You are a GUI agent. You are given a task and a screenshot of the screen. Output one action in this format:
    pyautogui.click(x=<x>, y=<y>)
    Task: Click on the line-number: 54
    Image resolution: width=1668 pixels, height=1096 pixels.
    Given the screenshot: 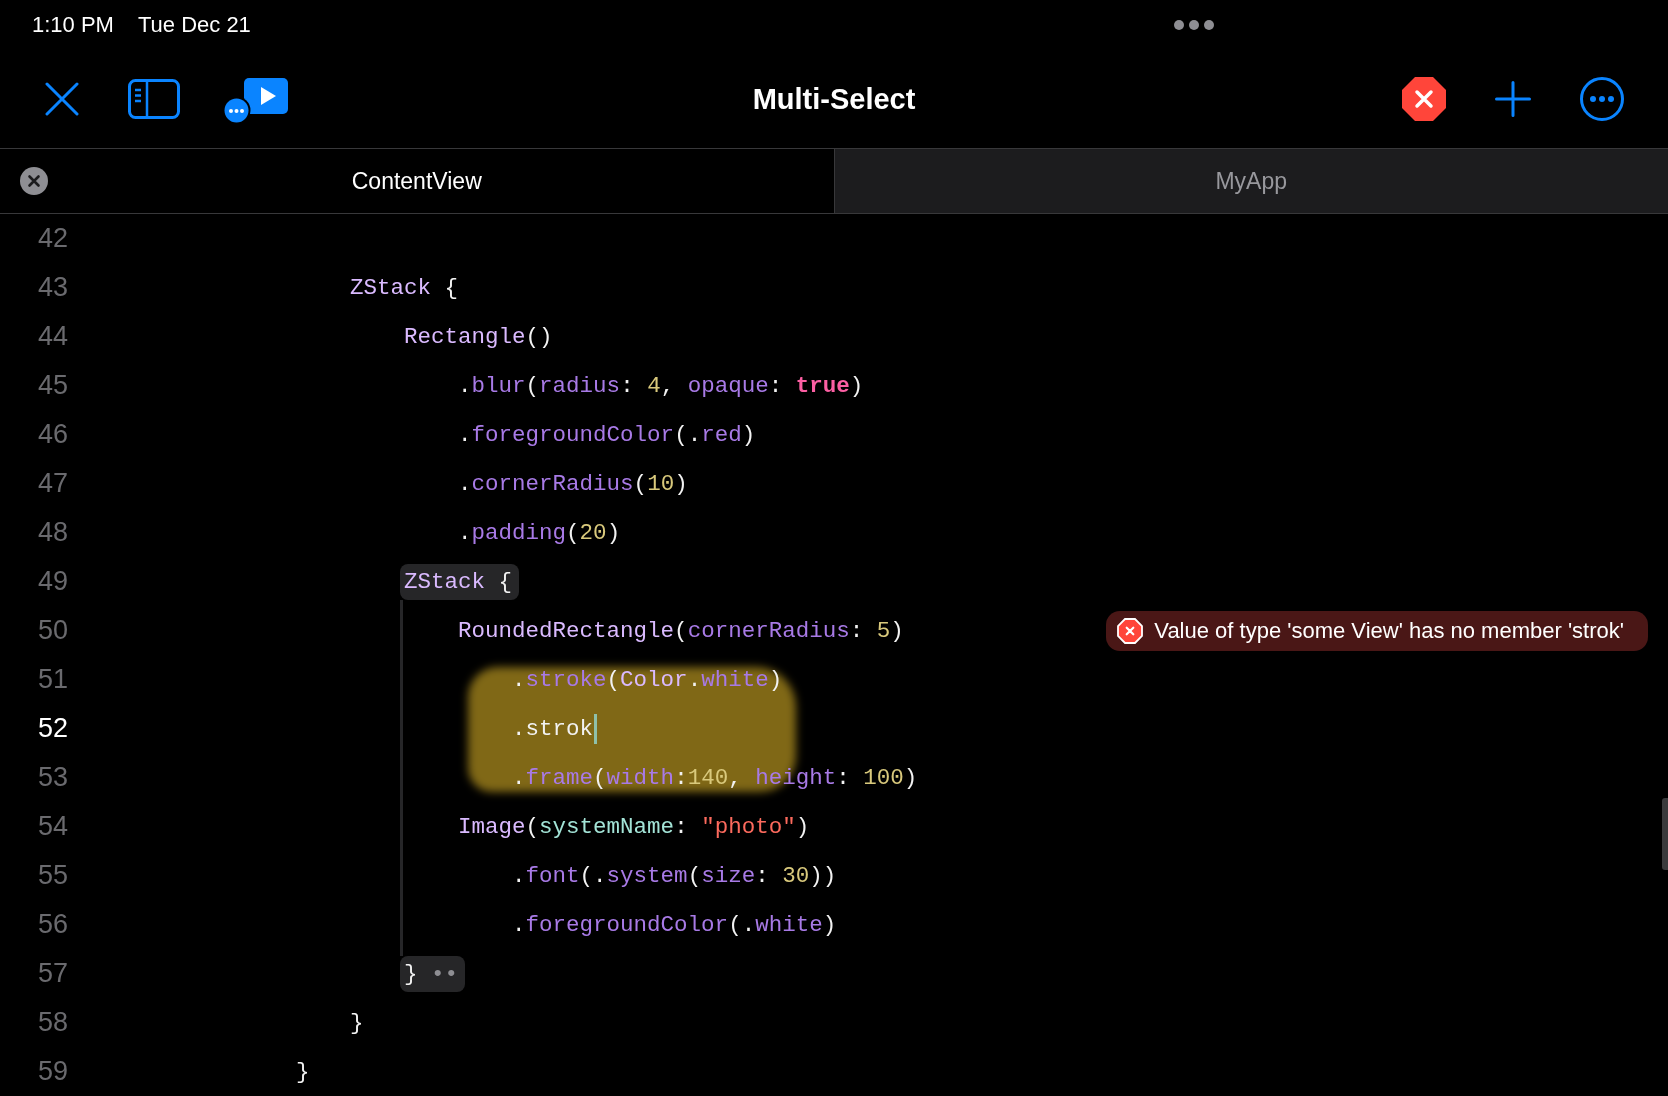 What is the action you would take?
    pyautogui.click(x=53, y=826)
    